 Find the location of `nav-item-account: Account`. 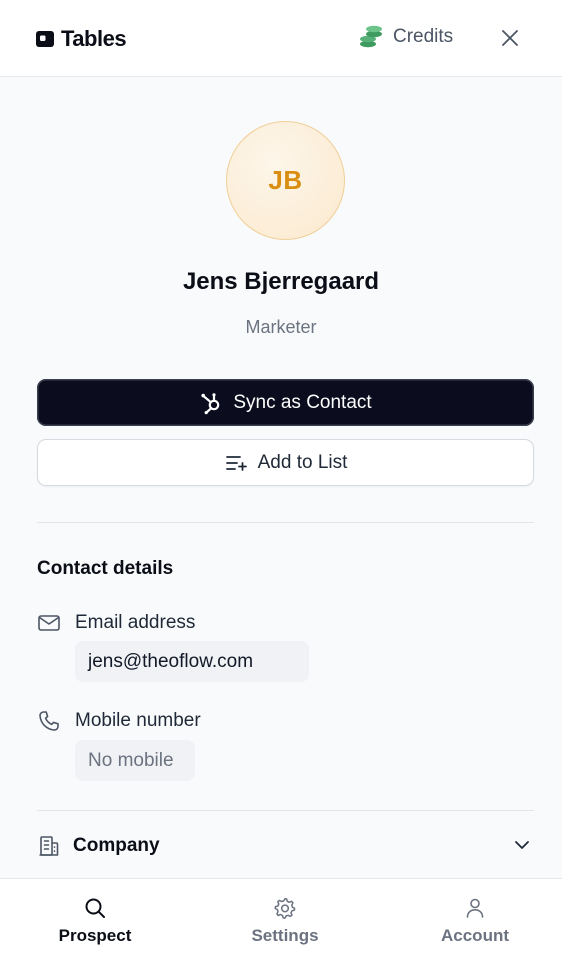

nav-item-account: Account is located at coordinates (475, 920).